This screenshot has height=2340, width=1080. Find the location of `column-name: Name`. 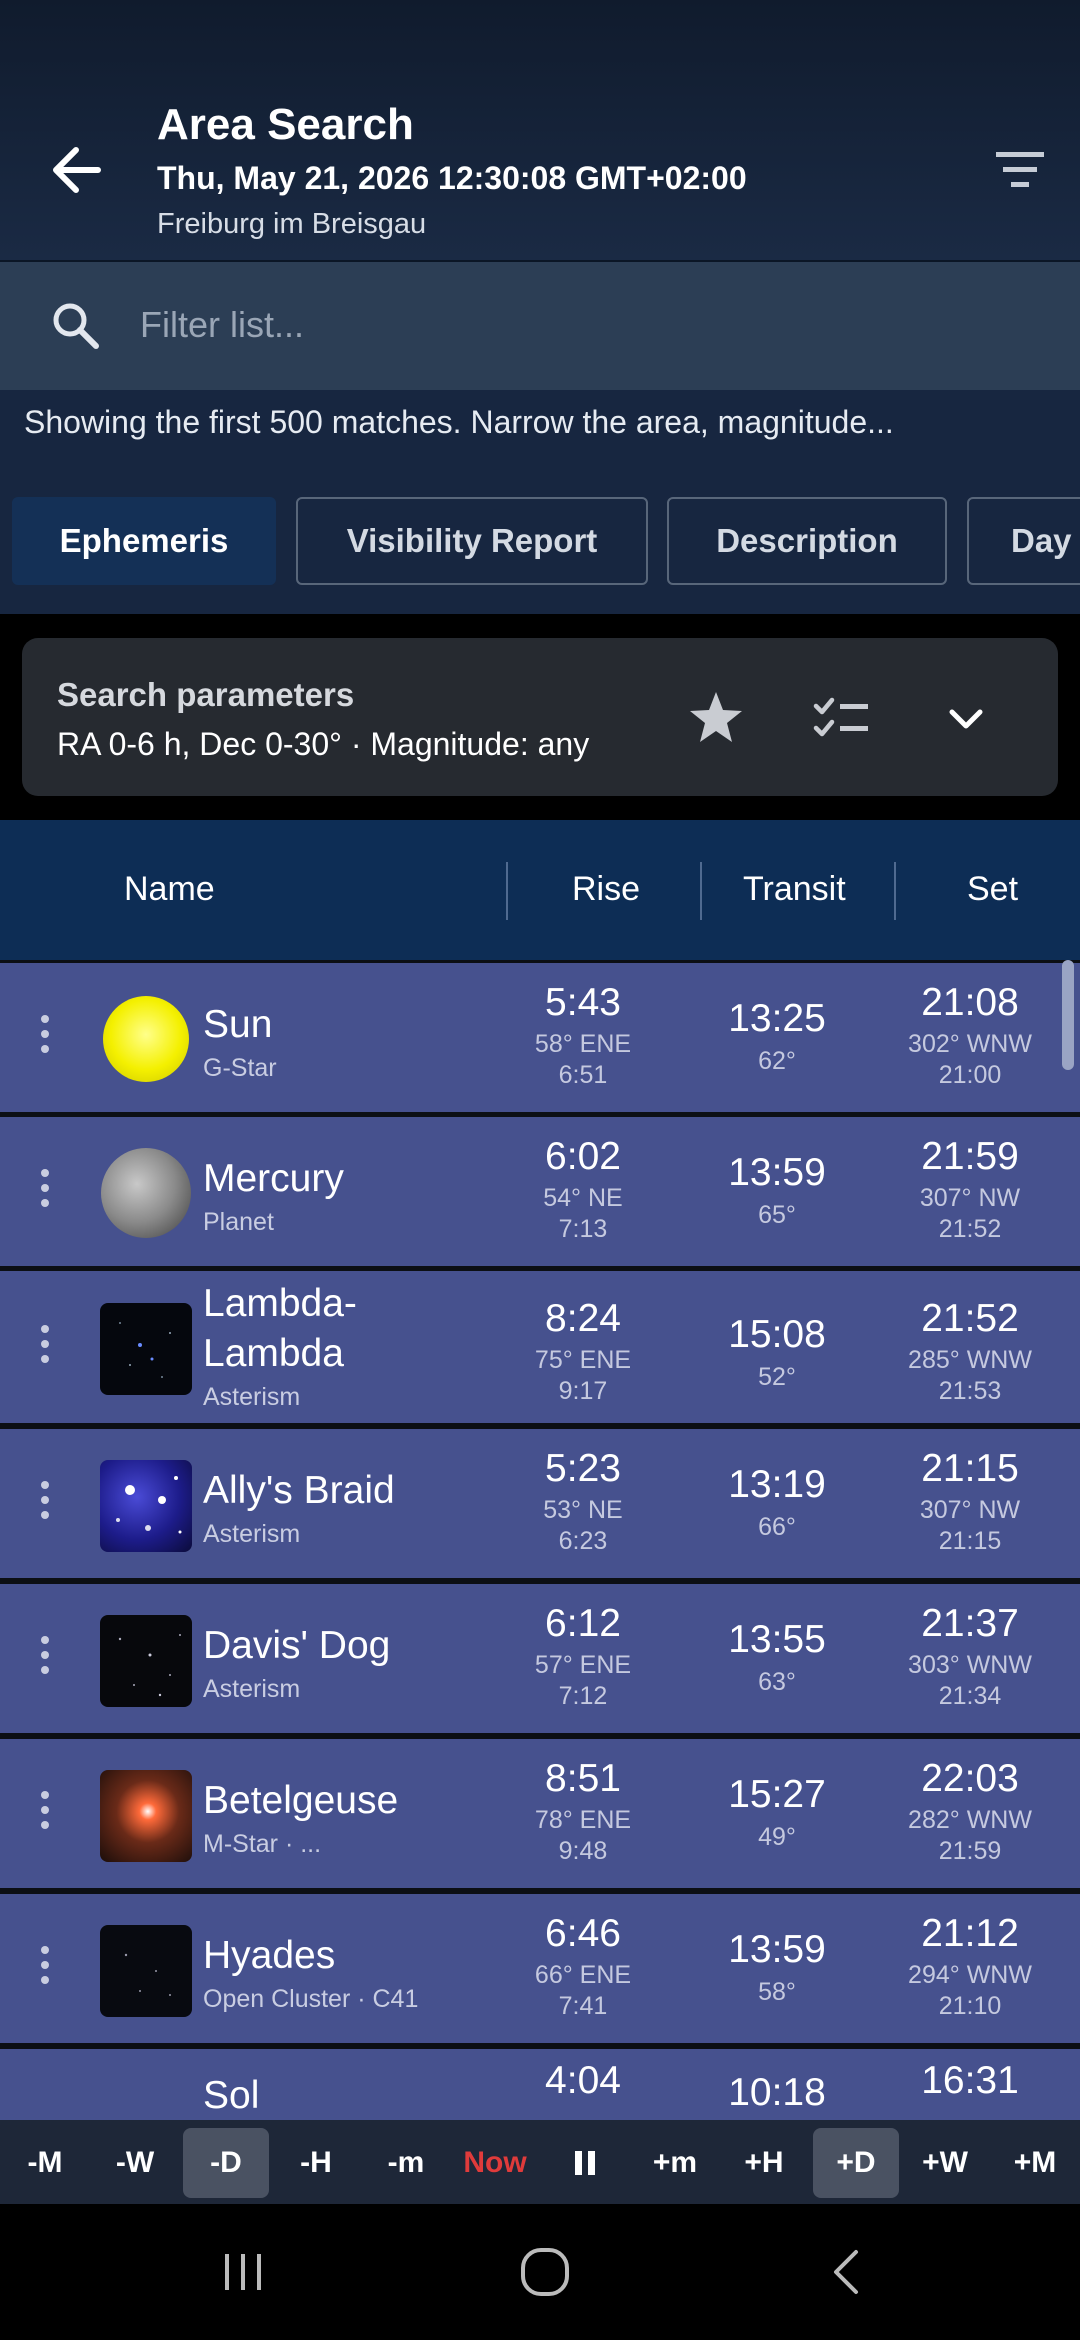

column-name: Name is located at coordinates (169, 889).